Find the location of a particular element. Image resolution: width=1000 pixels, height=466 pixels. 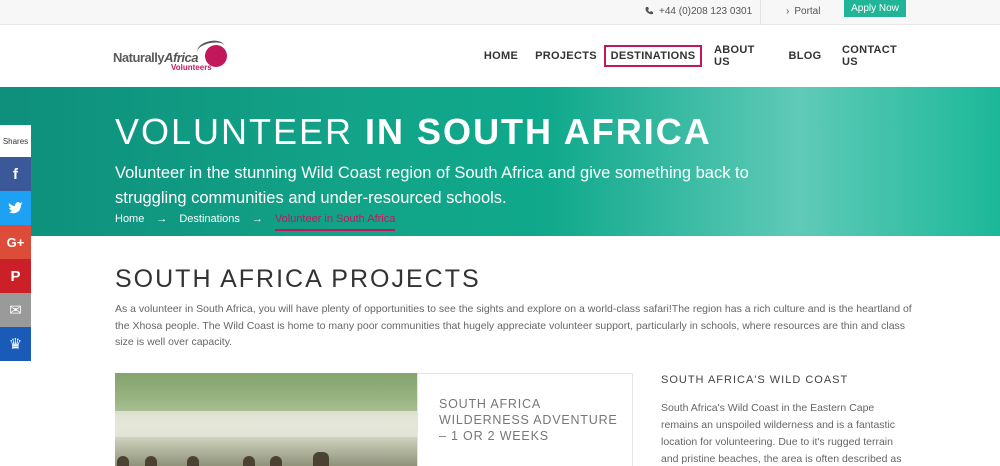

twitter-share-button is located at coordinates (15, 208).